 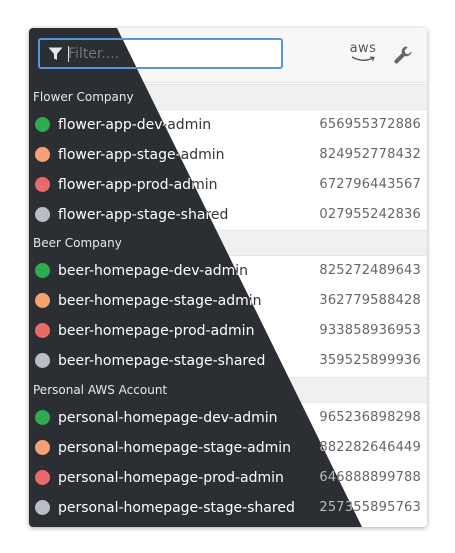 What do you see at coordinates (55, 54) in the screenshot?
I see `funnel-icon` at bounding box center [55, 54].